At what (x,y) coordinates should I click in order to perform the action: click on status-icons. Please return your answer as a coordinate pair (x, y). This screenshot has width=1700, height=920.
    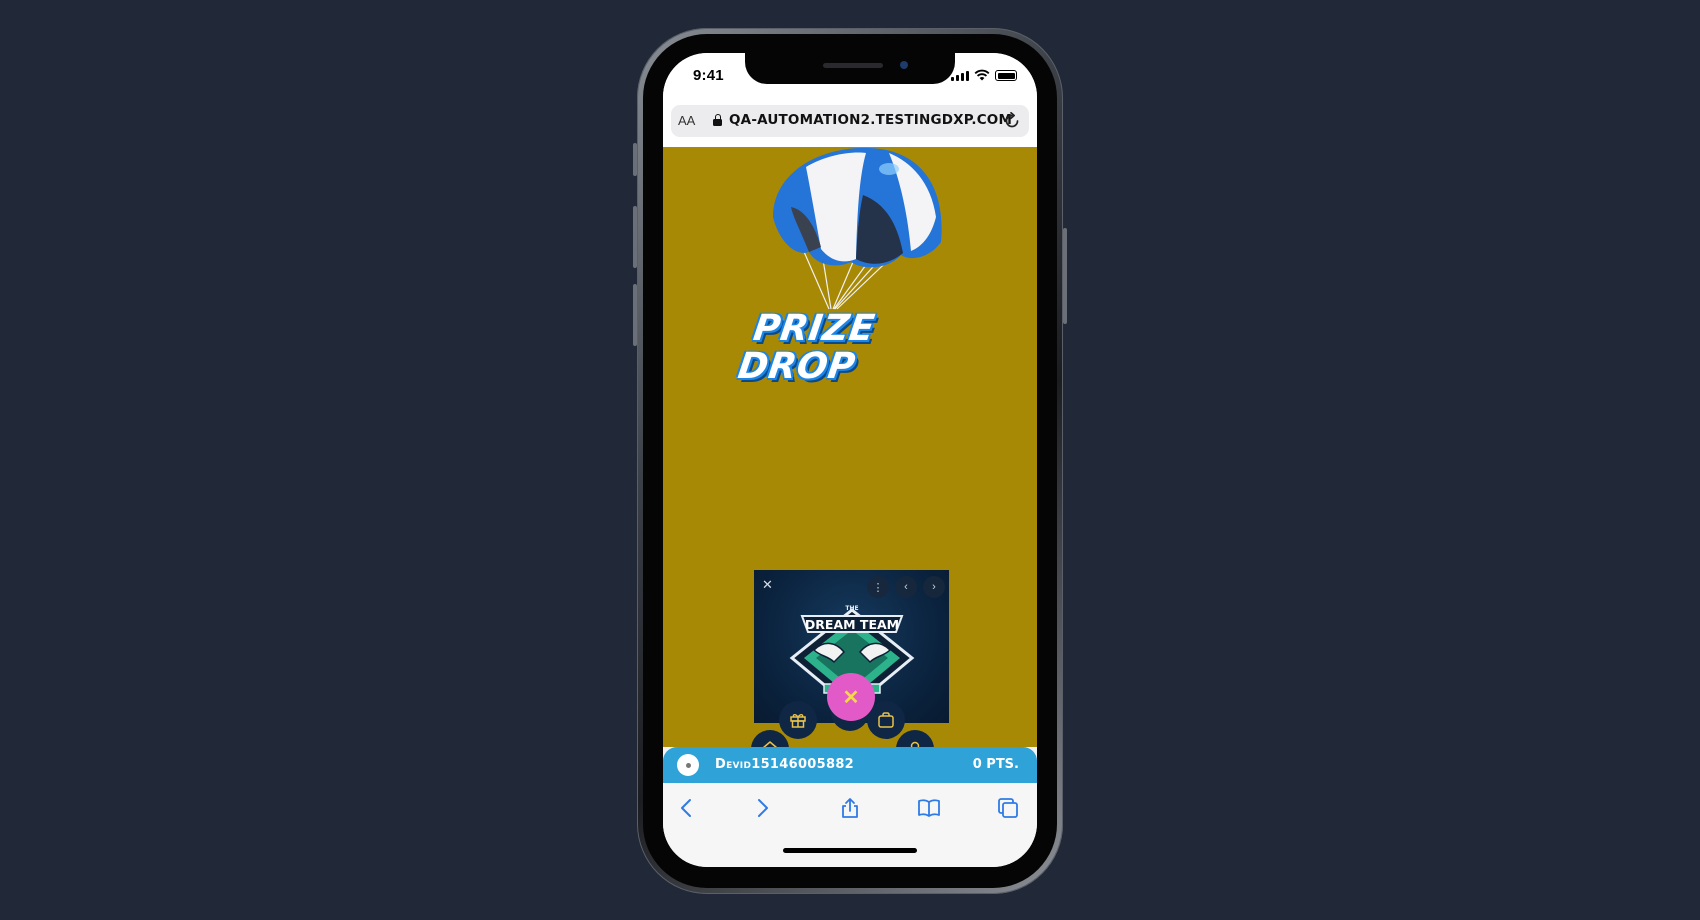
    Looking at the image, I should click on (984, 75).